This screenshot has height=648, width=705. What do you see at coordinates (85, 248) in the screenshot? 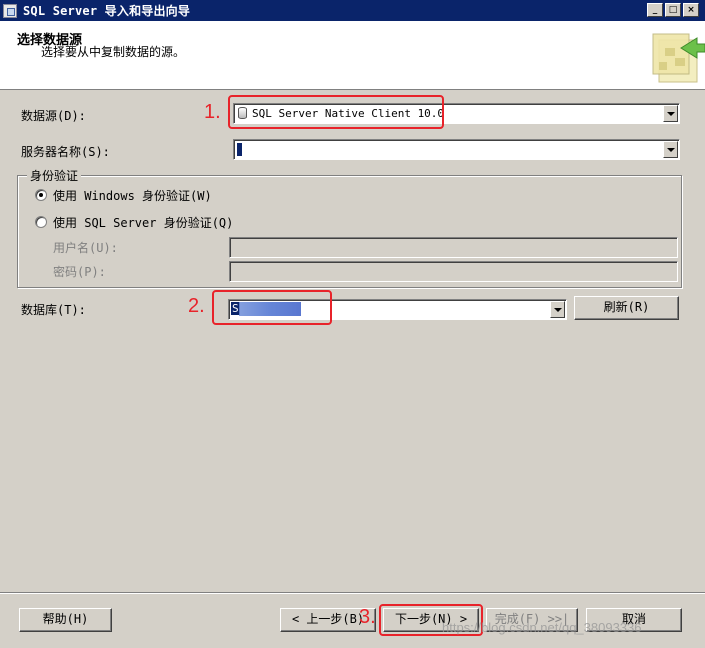
I see `username-label: 用户名(U):` at bounding box center [85, 248].